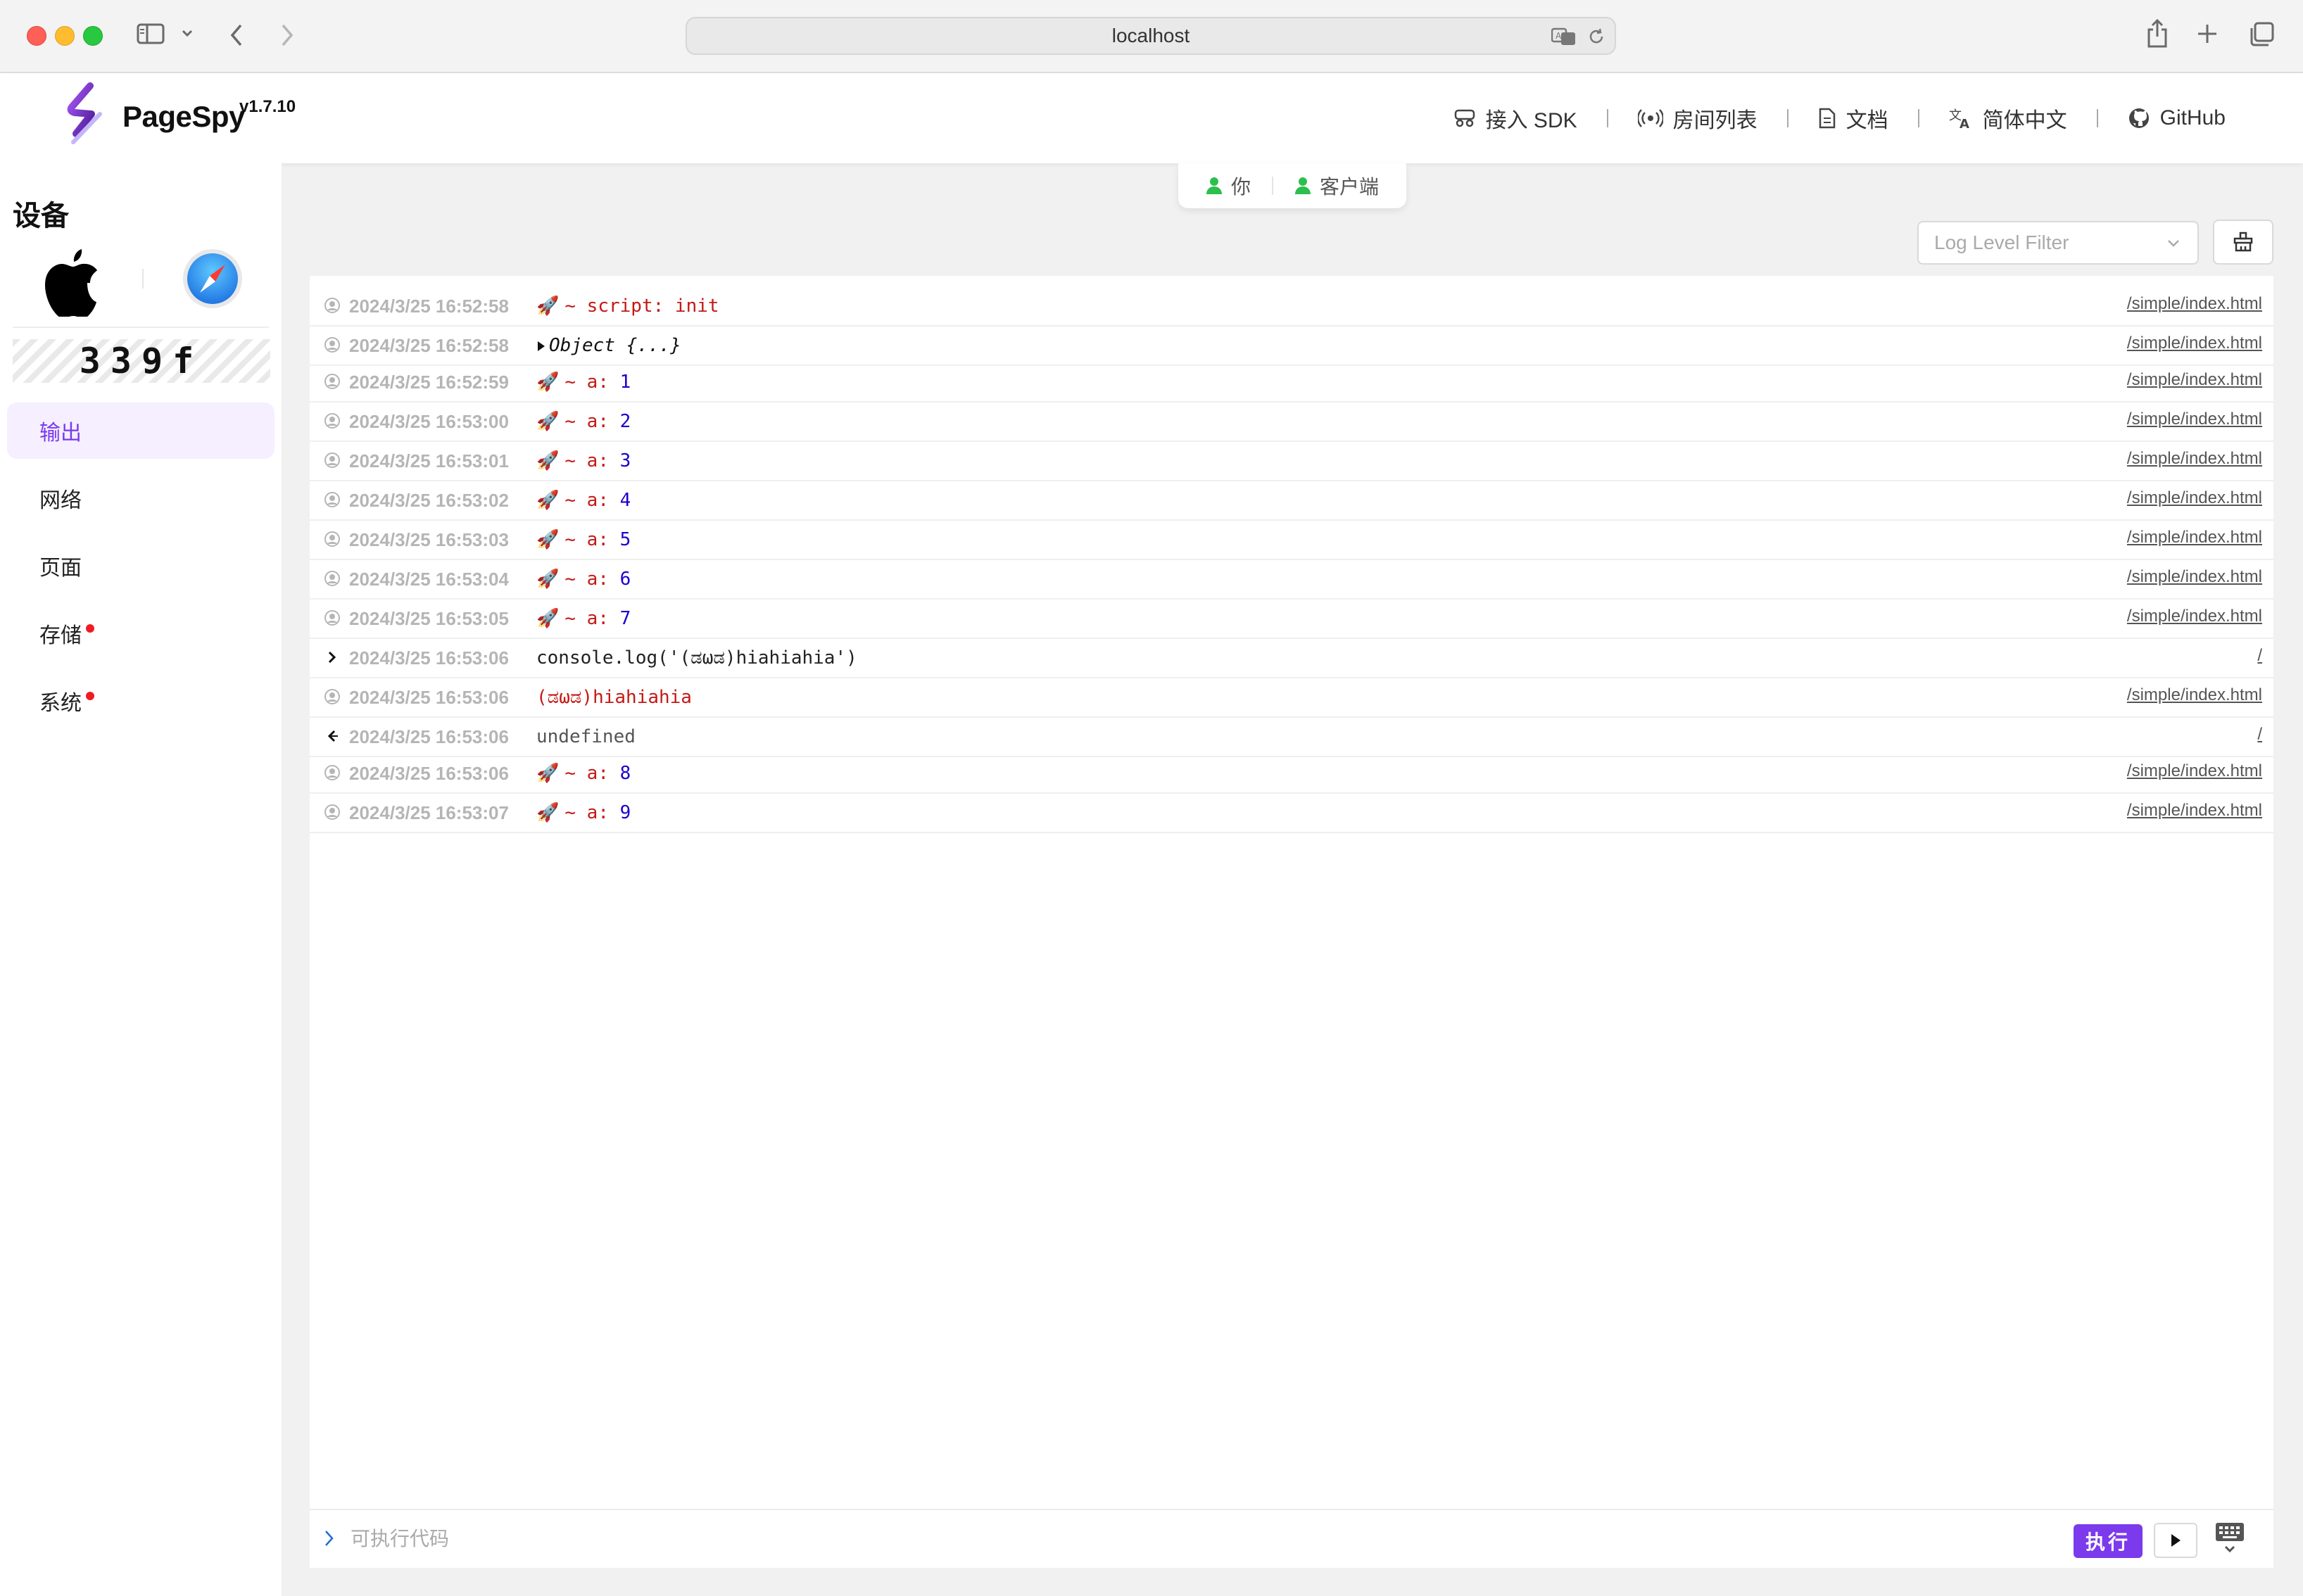 This screenshot has width=2303, height=1596. What do you see at coordinates (141, 566) in the screenshot?
I see `sidebar-item-page: 页面` at bounding box center [141, 566].